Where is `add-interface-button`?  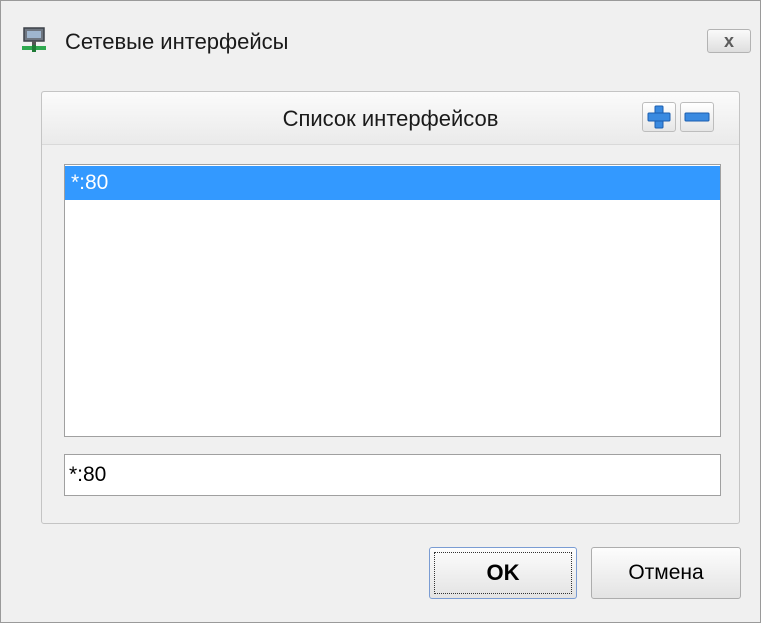
add-interface-button is located at coordinates (659, 117).